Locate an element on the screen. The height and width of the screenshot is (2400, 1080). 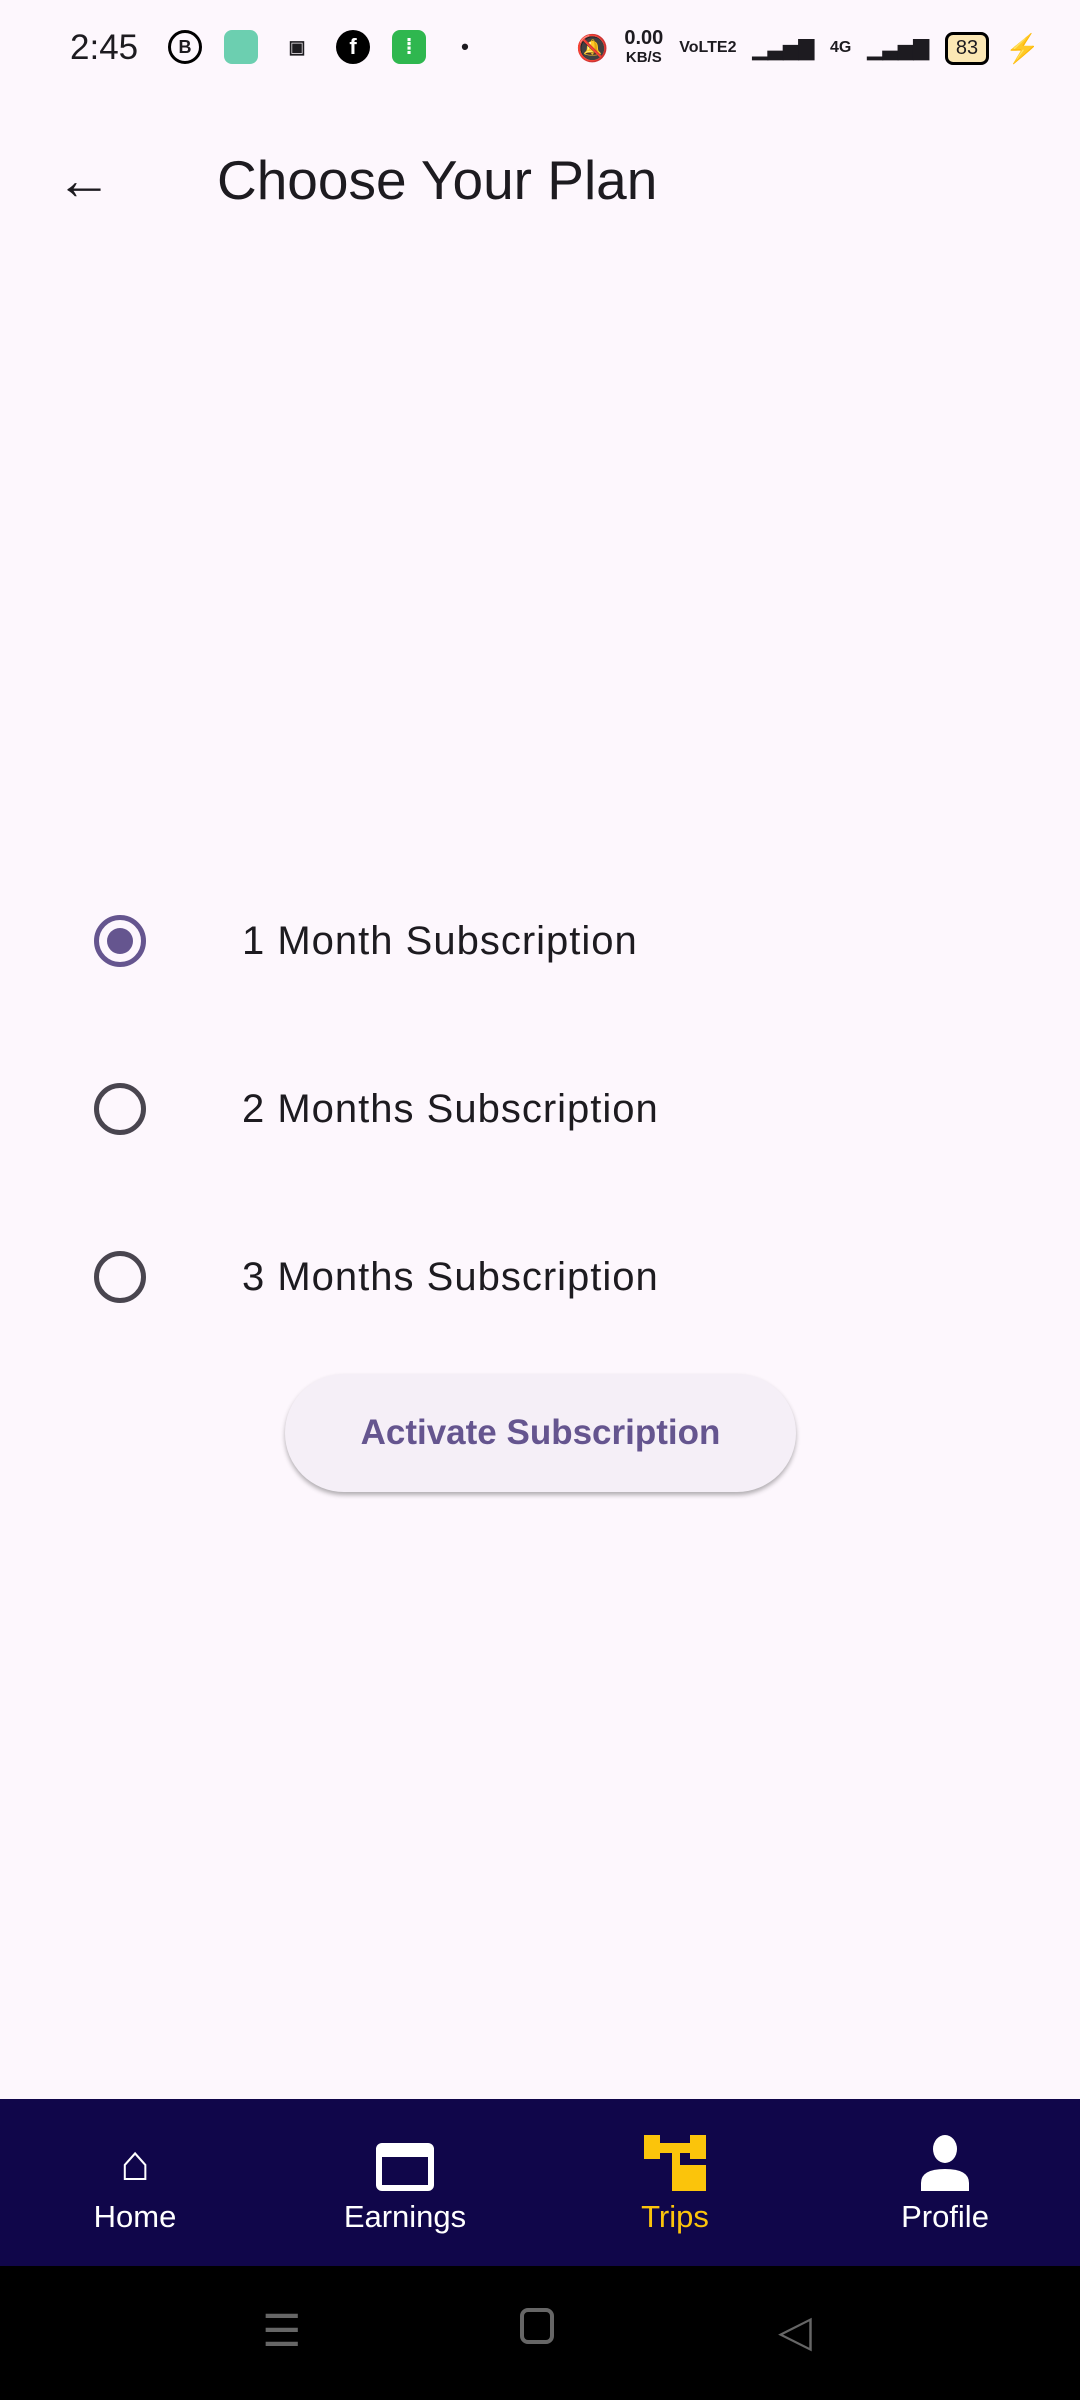
nav-label: Home is located at coordinates (135, 2216).